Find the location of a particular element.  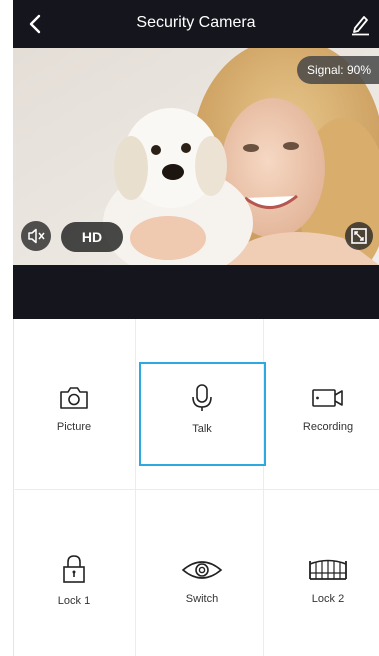

picture-button: Picture is located at coordinates (74, 409).